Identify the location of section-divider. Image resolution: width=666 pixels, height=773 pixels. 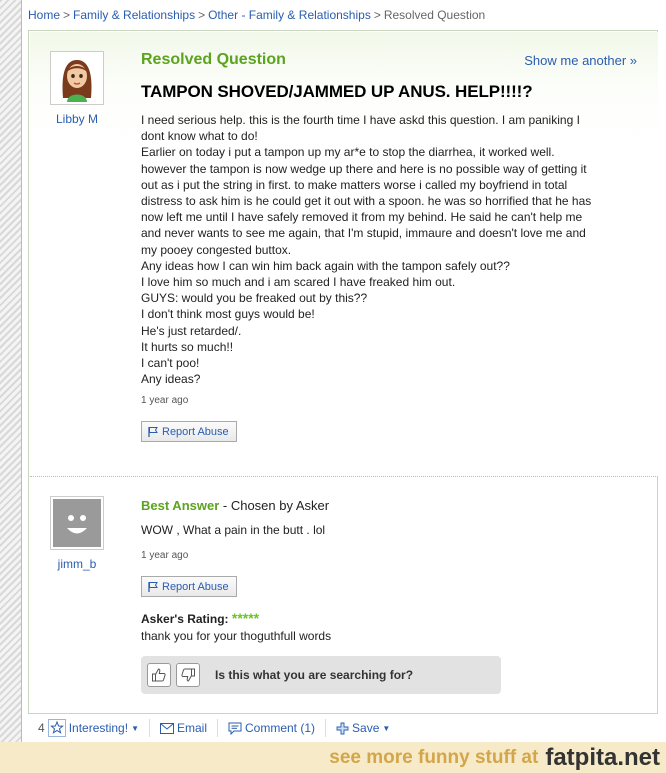
(344, 476).